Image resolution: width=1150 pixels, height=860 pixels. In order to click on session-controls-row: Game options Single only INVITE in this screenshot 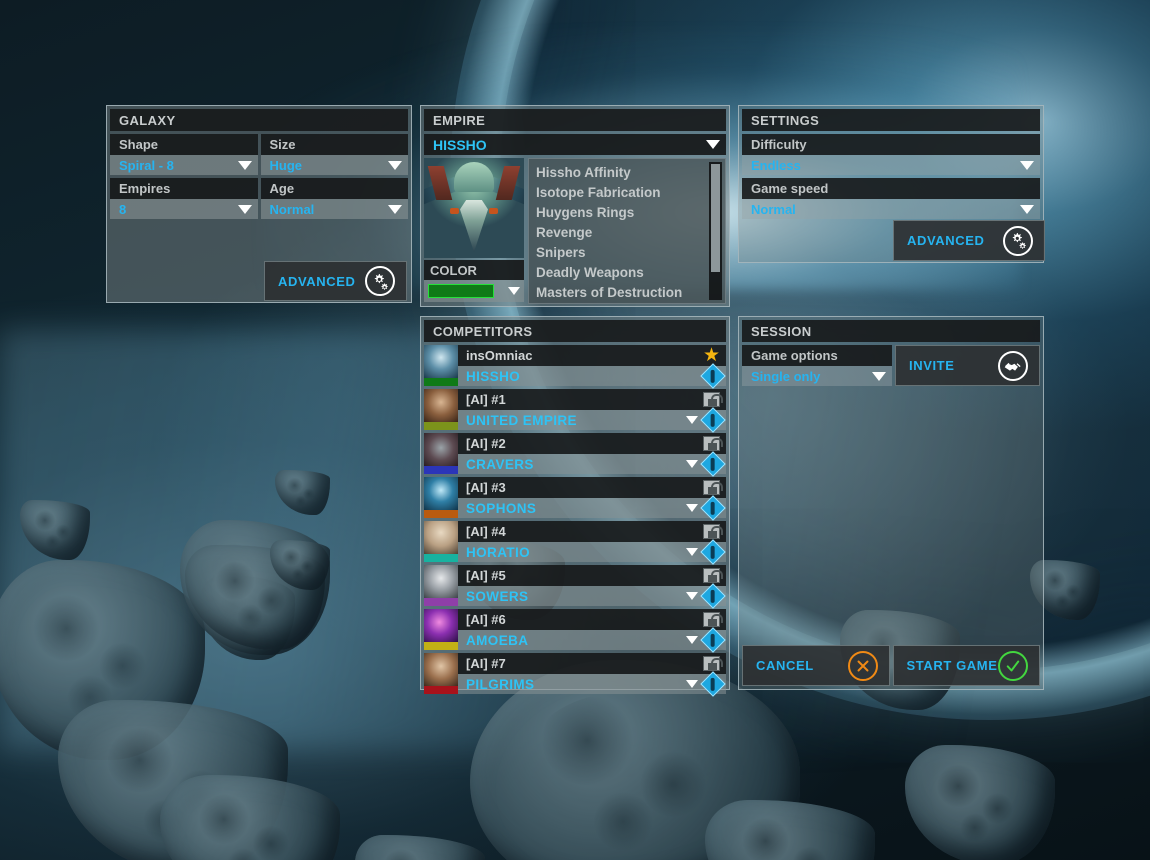, I will do `click(891, 365)`.